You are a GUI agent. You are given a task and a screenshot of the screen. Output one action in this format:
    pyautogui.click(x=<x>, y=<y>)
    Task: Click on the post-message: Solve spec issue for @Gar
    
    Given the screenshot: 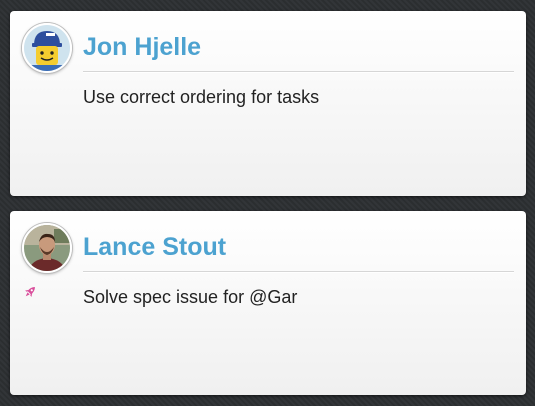 What is the action you would take?
    pyautogui.click(x=190, y=297)
    